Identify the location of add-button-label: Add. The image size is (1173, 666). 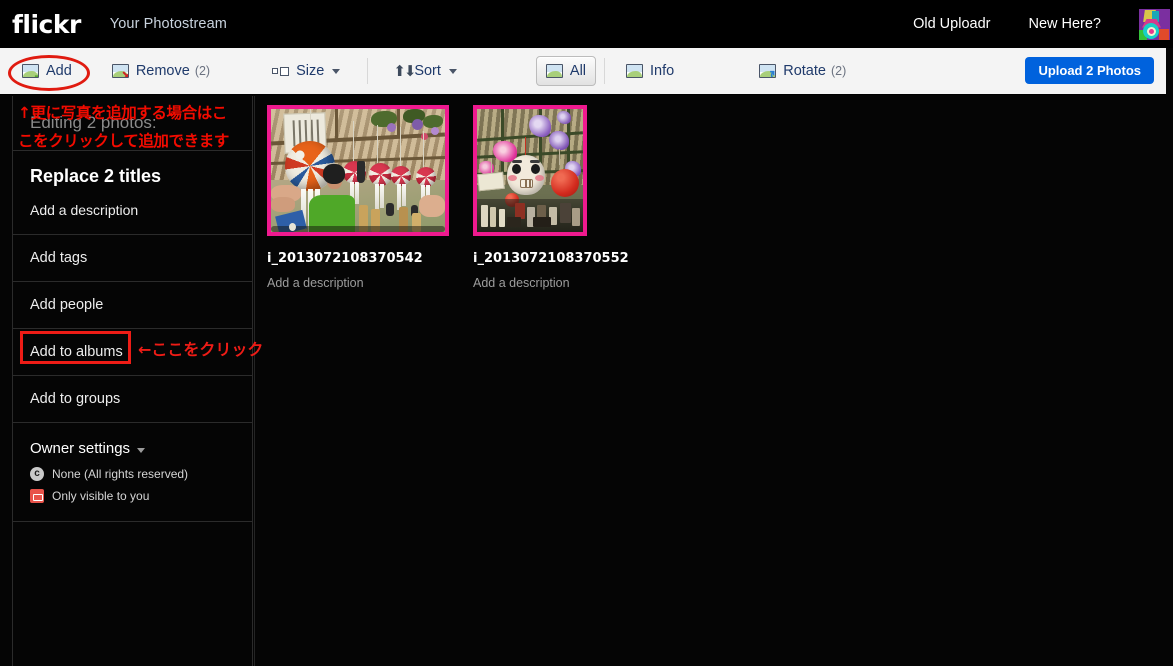
(59, 71).